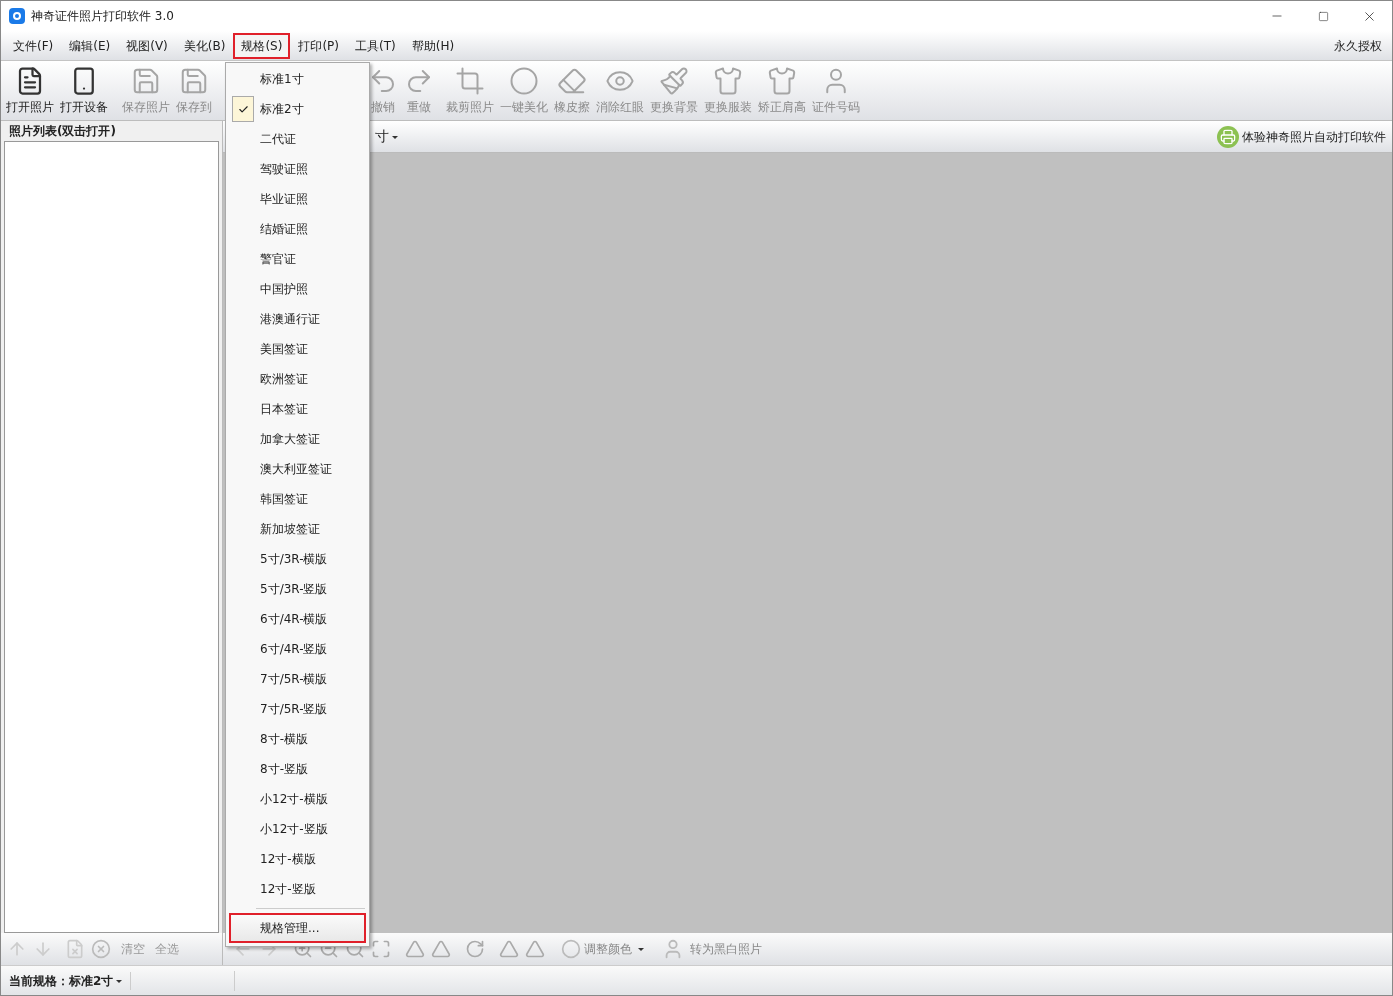  I want to click on toolbar-button: 打开照片, so click(30, 90).